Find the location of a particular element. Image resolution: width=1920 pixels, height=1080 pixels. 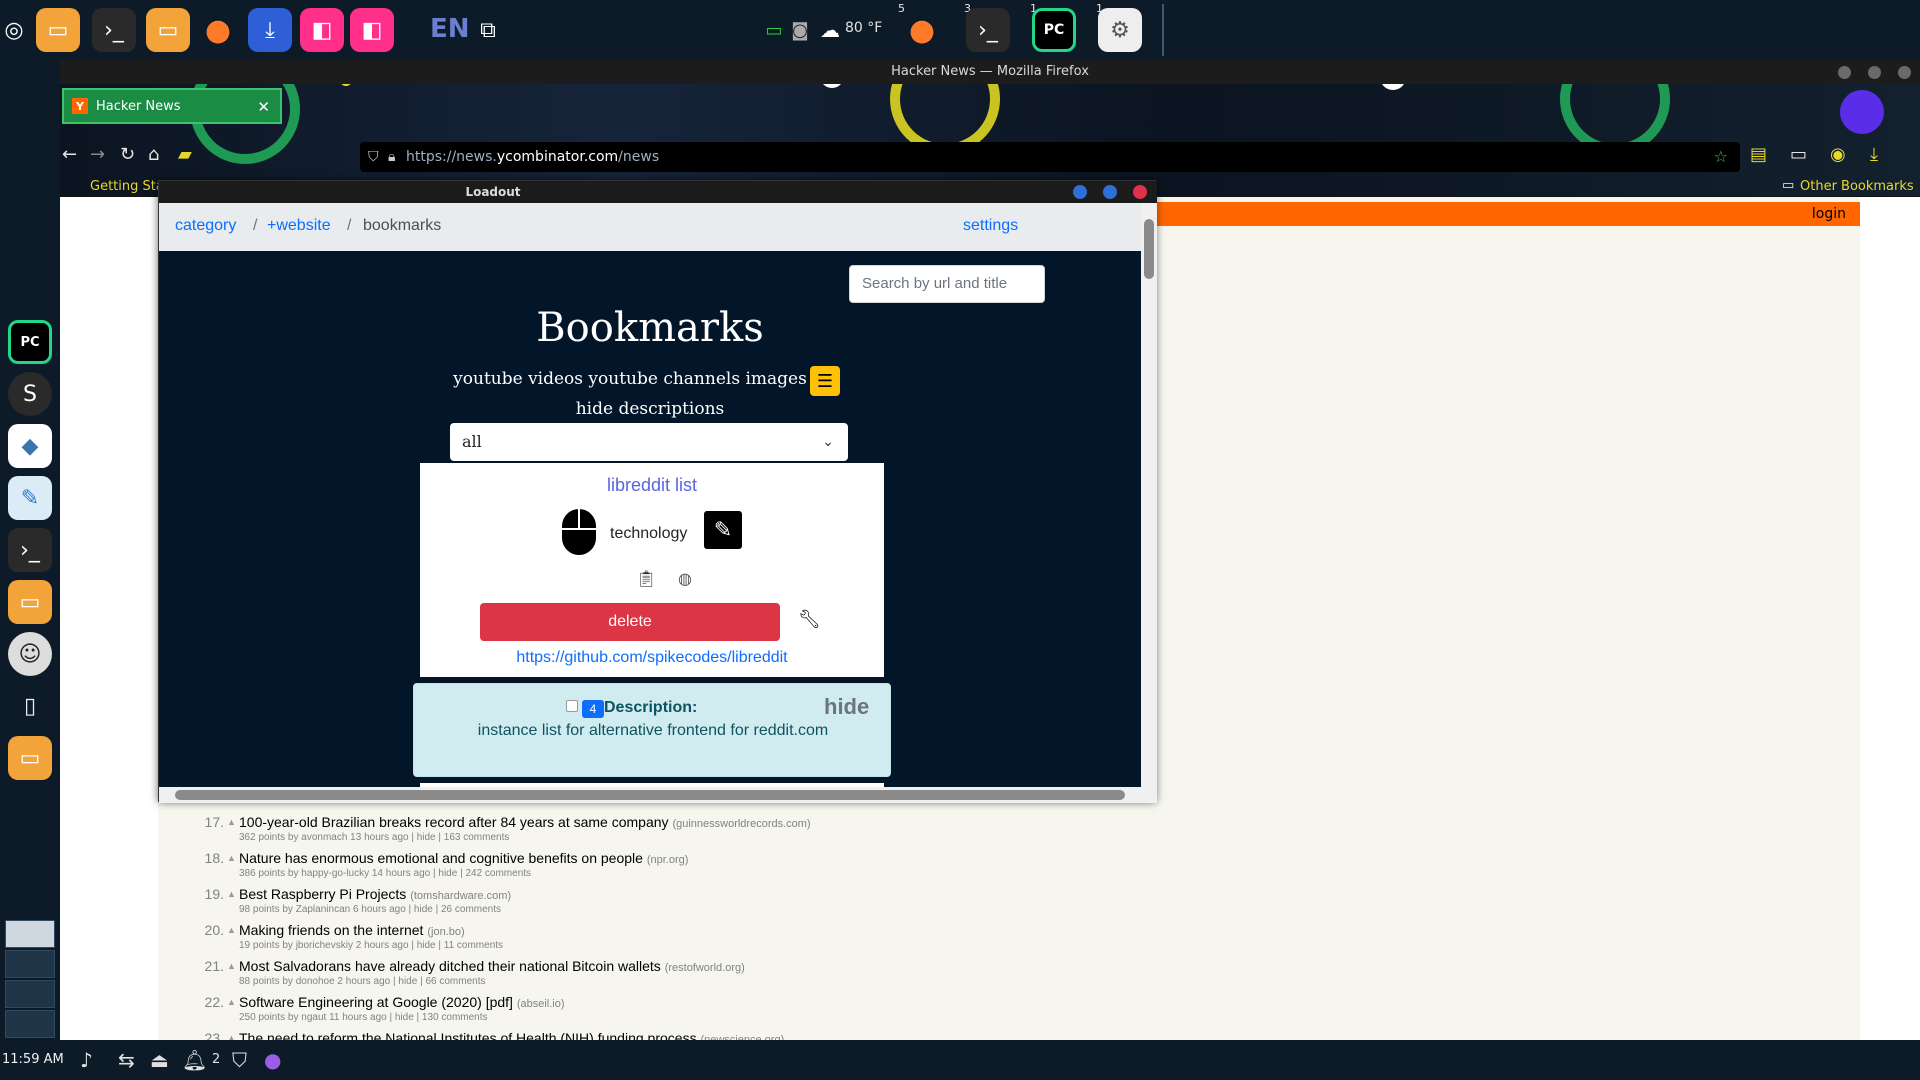

edit-icon: ✎ is located at coordinates (723, 530).